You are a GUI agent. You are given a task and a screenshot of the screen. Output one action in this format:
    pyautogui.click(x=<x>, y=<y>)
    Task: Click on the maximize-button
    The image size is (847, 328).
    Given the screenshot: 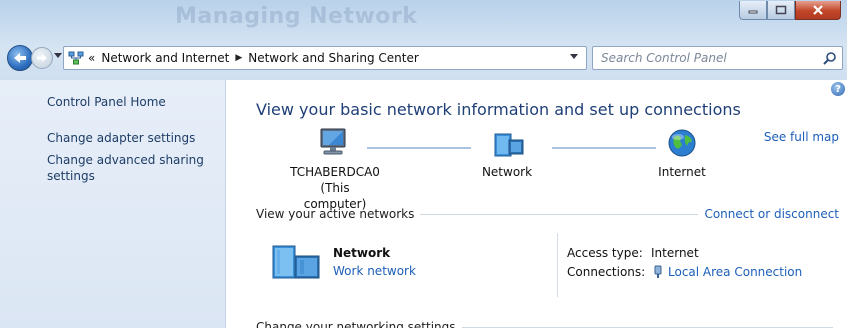 What is the action you would take?
    pyautogui.click(x=781, y=10)
    